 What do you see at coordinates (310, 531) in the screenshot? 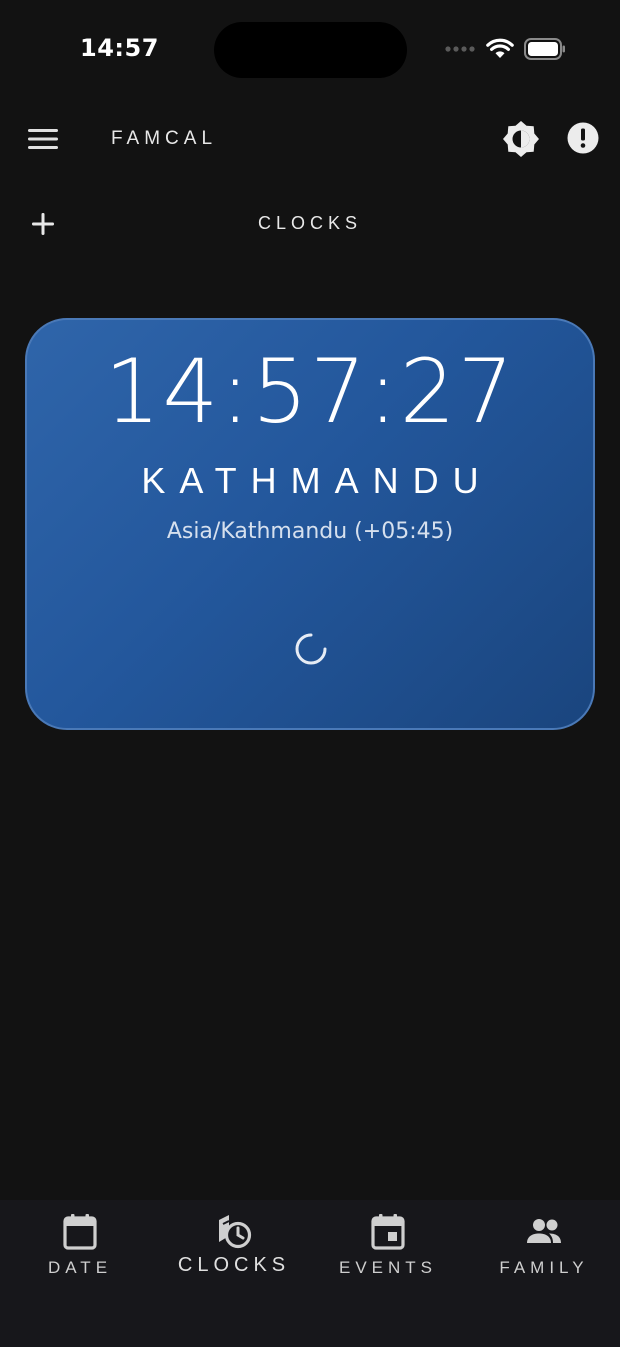
I see `clock-timezone: Asia/Kathmandu (+05:45)` at bounding box center [310, 531].